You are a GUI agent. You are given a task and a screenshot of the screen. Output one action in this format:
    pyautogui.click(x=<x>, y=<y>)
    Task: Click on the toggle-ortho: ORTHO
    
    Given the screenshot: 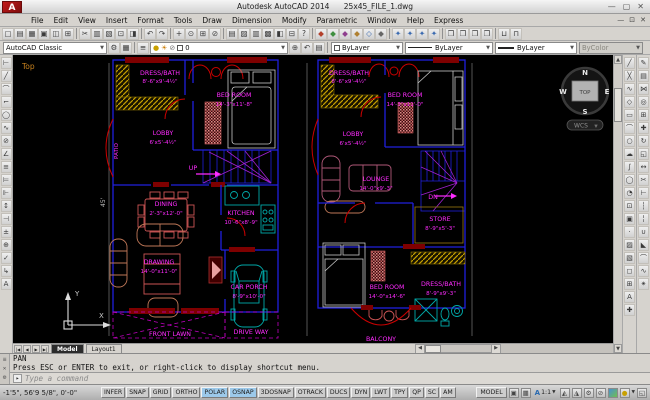 What is the action you would take?
    pyautogui.click(x=186, y=392)
    